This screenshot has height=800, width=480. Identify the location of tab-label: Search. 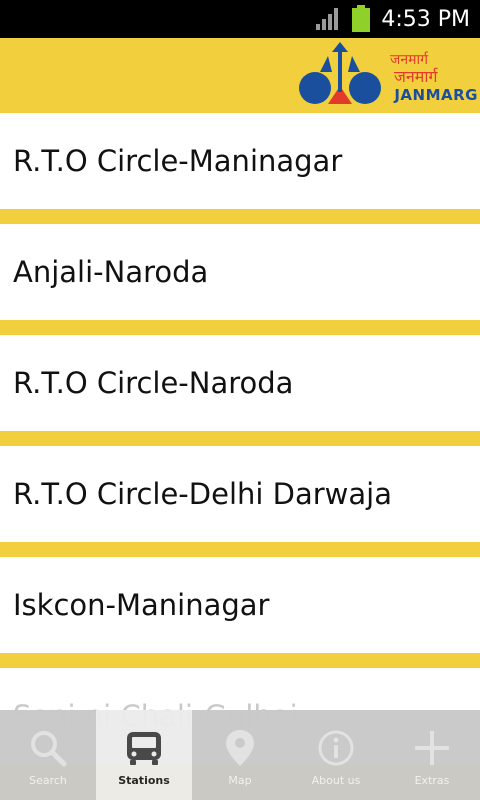
(48, 780).